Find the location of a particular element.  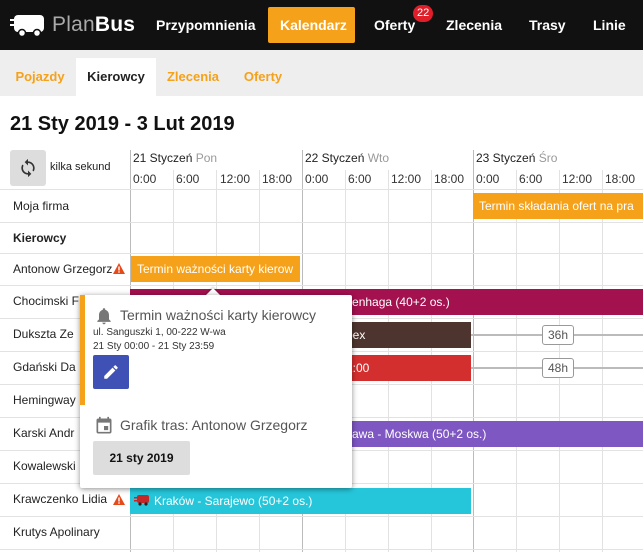

popup-title: Termin ważności karty kierowcy is located at coordinates (218, 315).